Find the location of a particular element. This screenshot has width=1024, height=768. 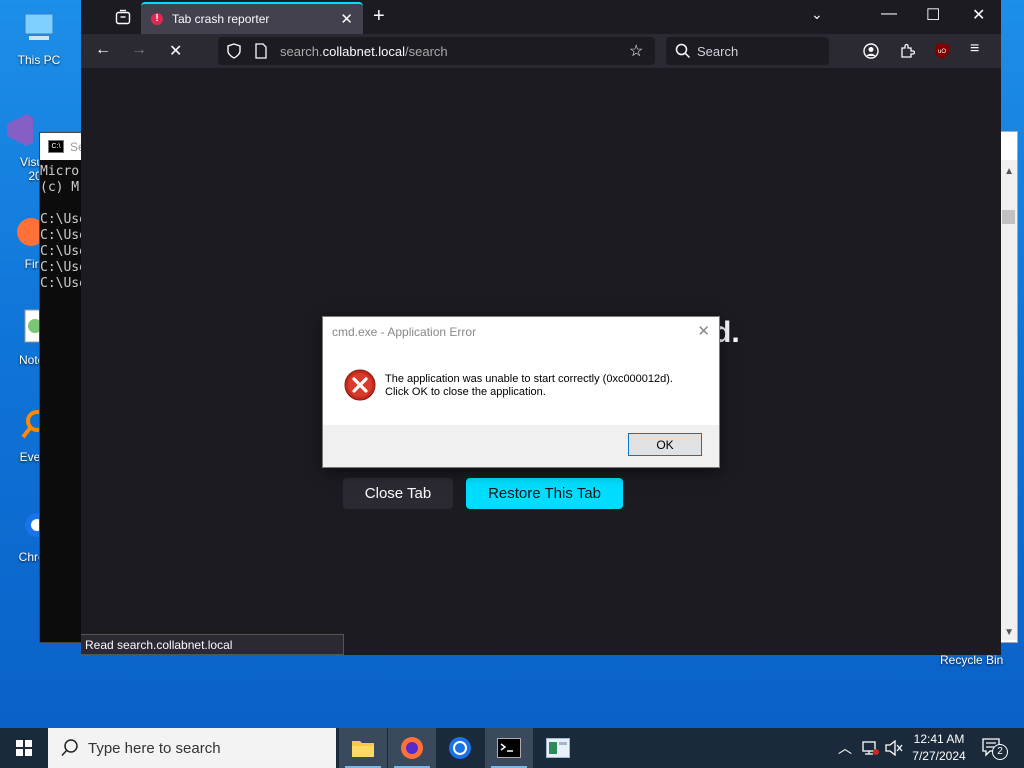

taskbar-search-placeholder: Type here to search is located at coordinates (154, 748).